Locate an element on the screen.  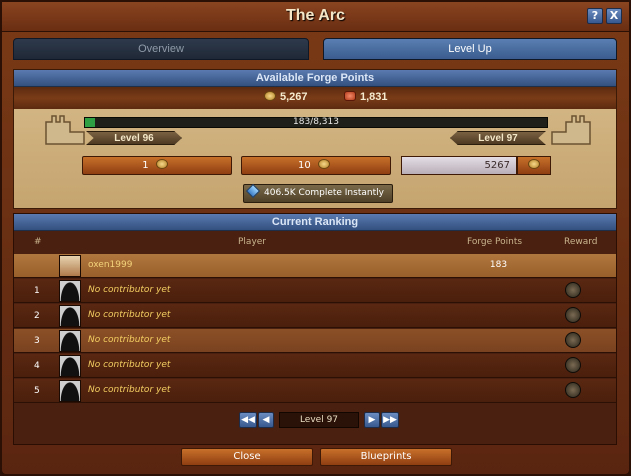
diamond-icon is located at coordinates (253, 191).